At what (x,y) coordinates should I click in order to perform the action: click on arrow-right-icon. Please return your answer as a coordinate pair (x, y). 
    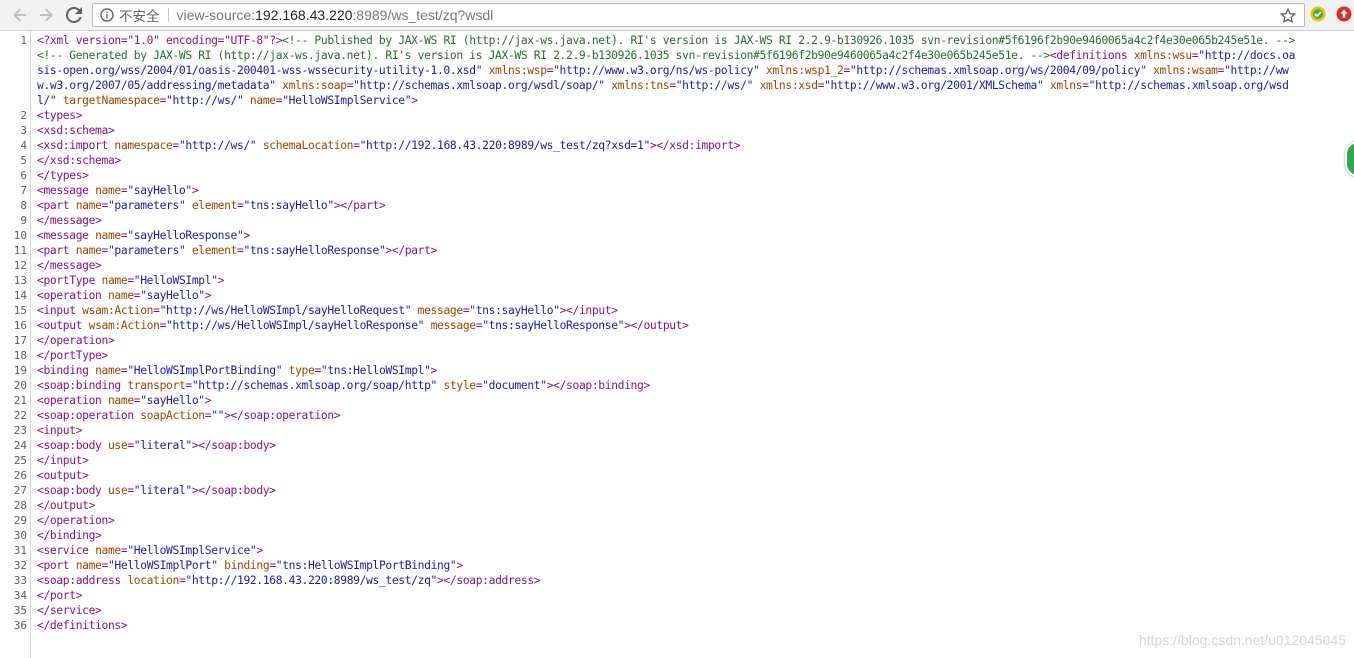
    Looking at the image, I should click on (46, 15).